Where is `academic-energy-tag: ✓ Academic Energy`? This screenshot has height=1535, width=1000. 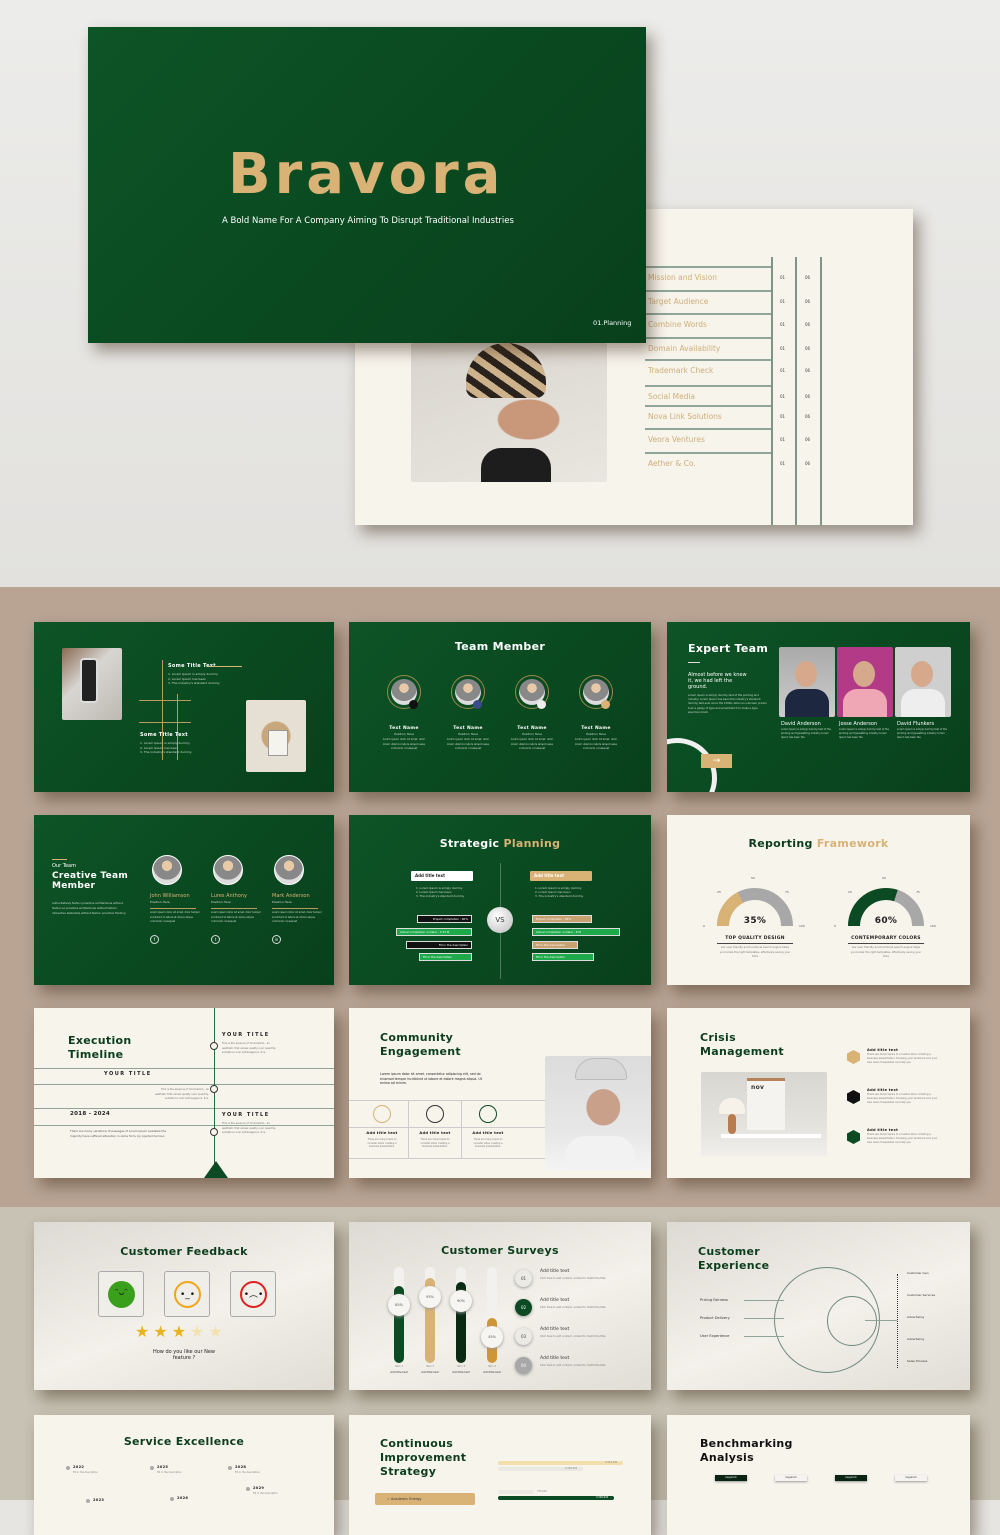
academic-energy-tag: ✓ Academic Energy is located at coordinates (425, 1499).